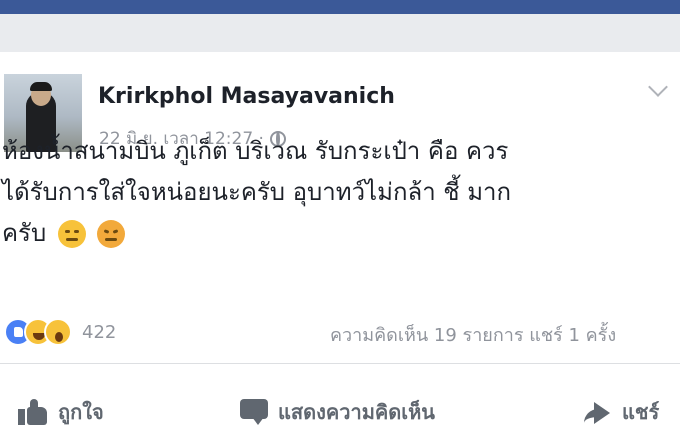  What do you see at coordinates (620, 412) in the screenshot?
I see `share-button: แชร์` at bounding box center [620, 412].